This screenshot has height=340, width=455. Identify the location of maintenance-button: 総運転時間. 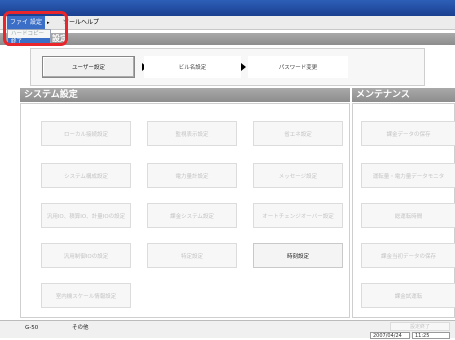
(408, 215).